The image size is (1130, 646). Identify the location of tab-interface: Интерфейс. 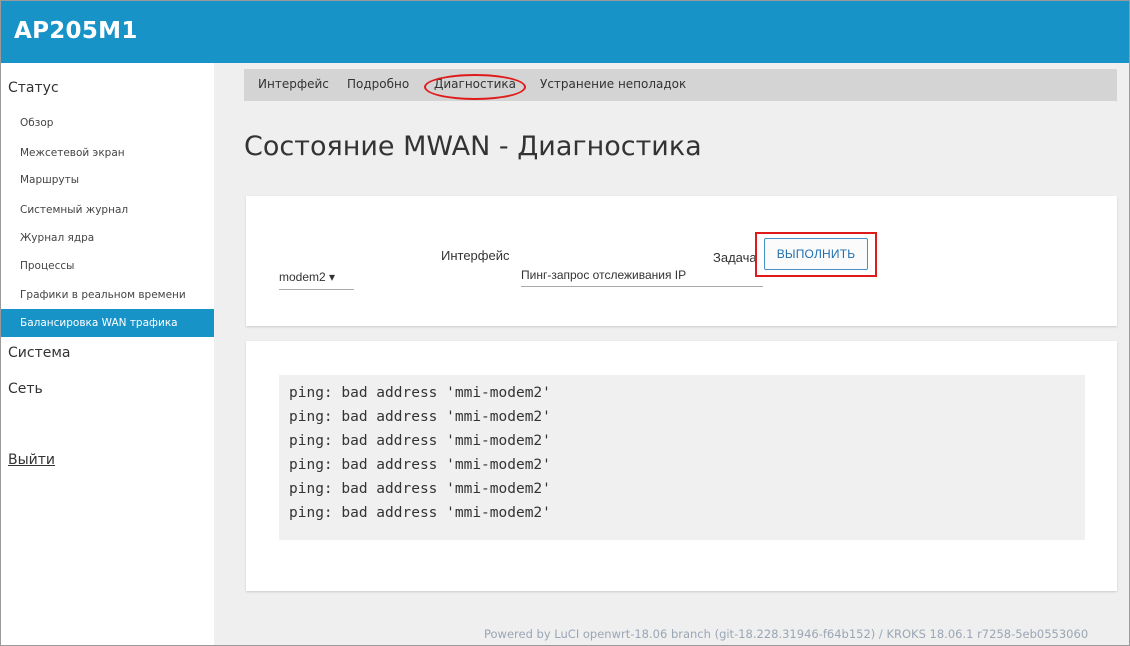
(293, 85).